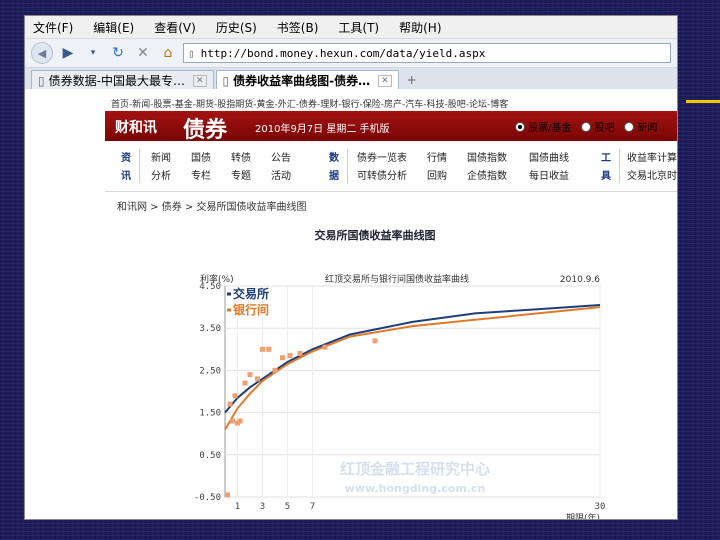  What do you see at coordinates (210, 329) in the screenshot?
I see `y-tick-label: 3.50` at bounding box center [210, 329].